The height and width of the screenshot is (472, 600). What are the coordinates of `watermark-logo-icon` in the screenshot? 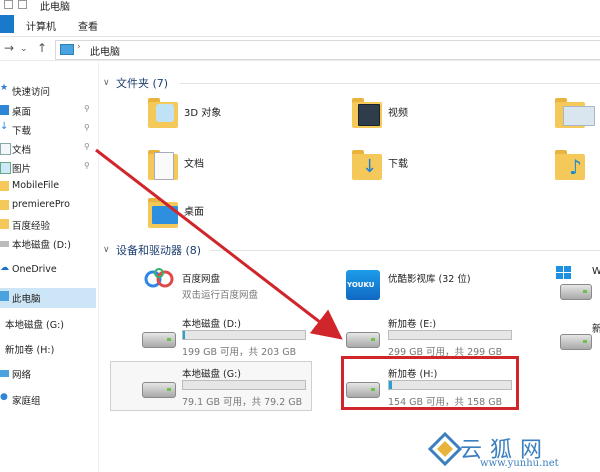 It's located at (445, 449).